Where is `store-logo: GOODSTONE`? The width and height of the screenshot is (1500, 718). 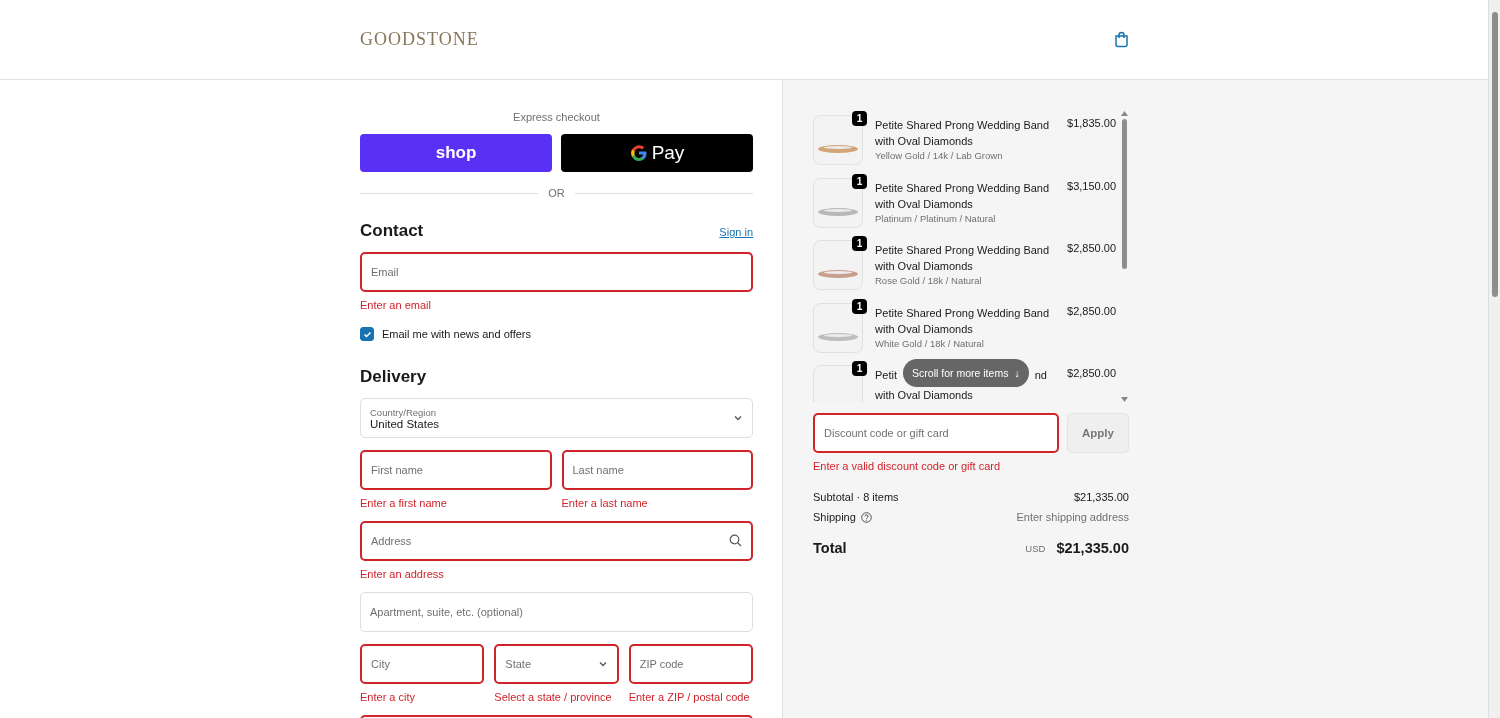 store-logo: GOODSTONE is located at coordinates (419, 39).